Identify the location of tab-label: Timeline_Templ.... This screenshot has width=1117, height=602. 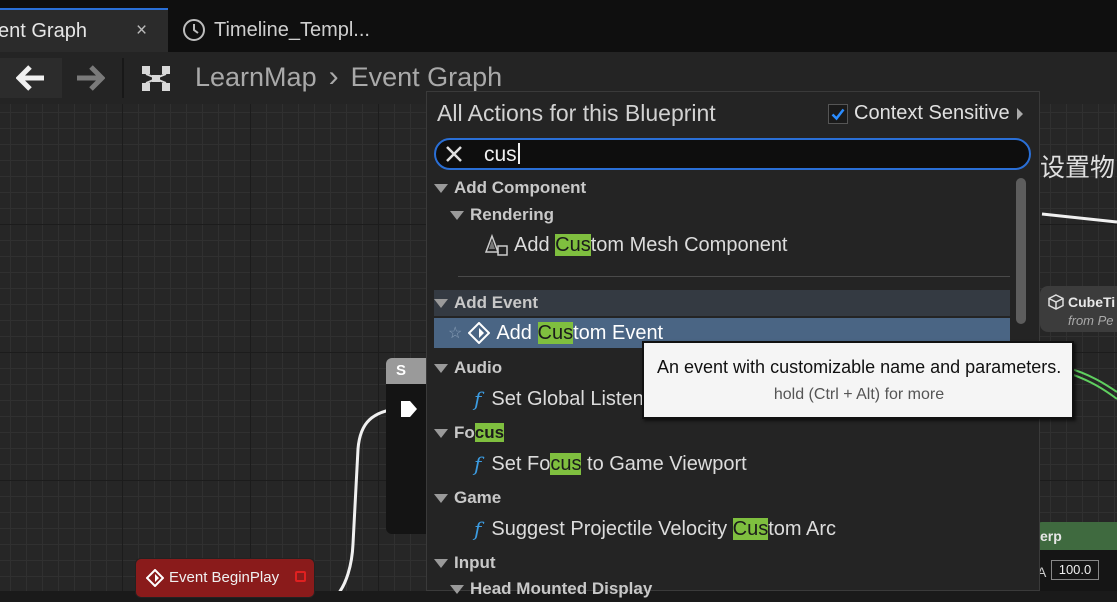
(292, 29).